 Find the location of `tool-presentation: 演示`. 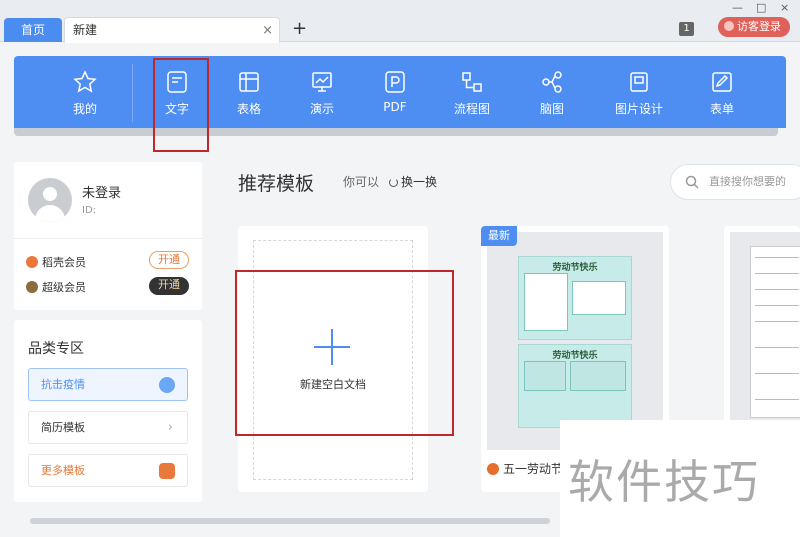

tool-presentation: 演示 is located at coordinates (322, 92).